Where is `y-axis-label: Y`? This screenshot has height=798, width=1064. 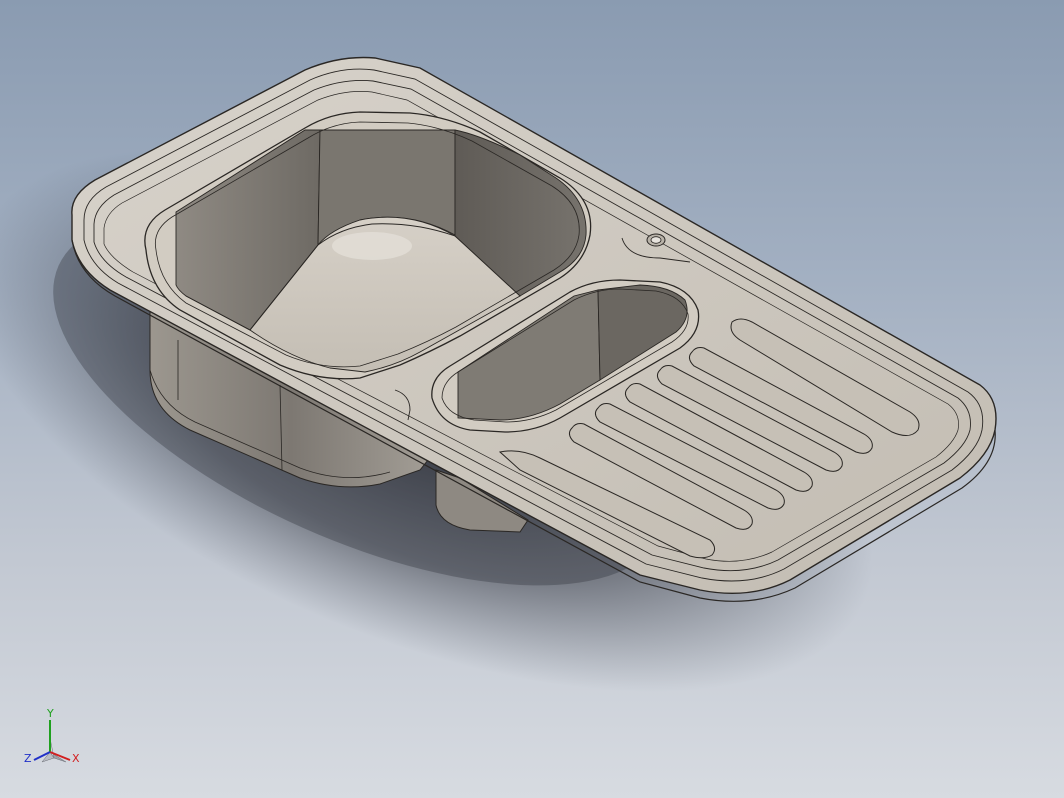
y-axis-label: Y is located at coordinates (50, 713).